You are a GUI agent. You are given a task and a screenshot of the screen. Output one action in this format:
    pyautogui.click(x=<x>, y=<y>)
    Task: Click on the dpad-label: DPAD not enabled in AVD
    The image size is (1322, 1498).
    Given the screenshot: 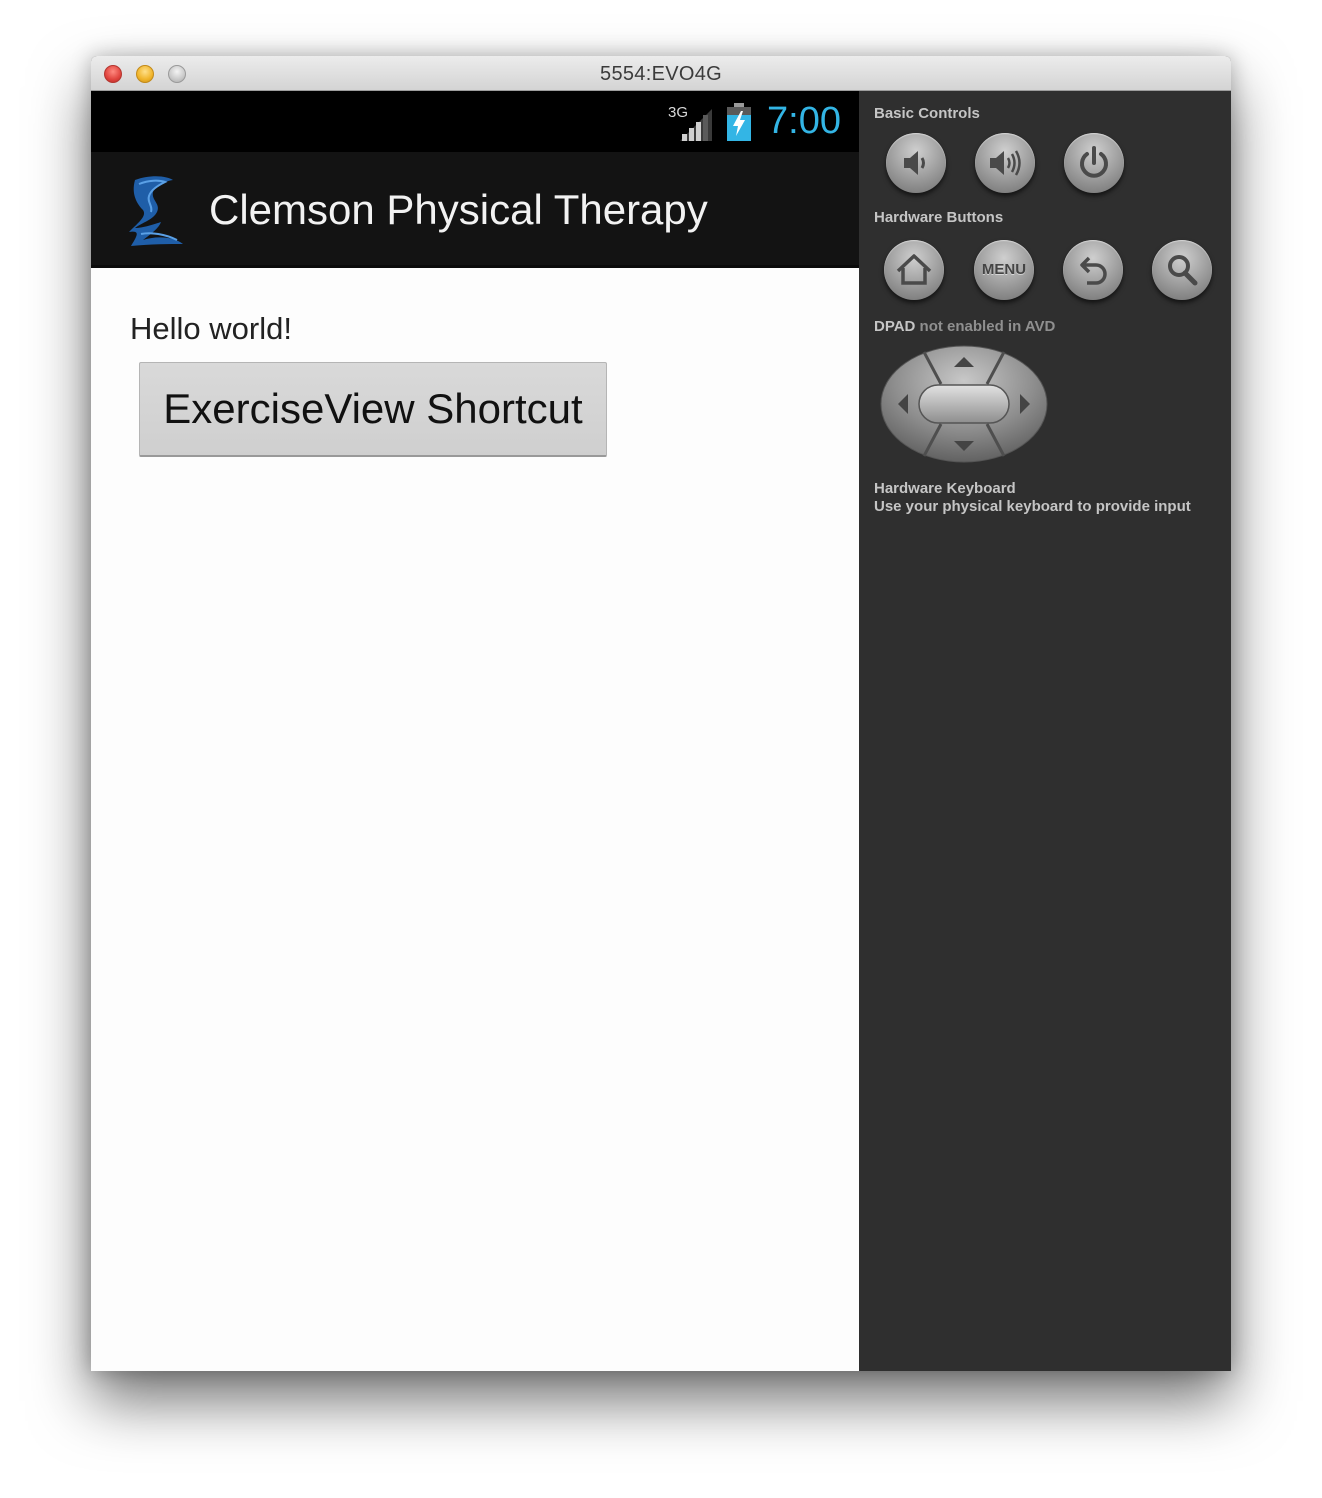 What is the action you would take?
    pyautogui.click(x=964, y=326)
    